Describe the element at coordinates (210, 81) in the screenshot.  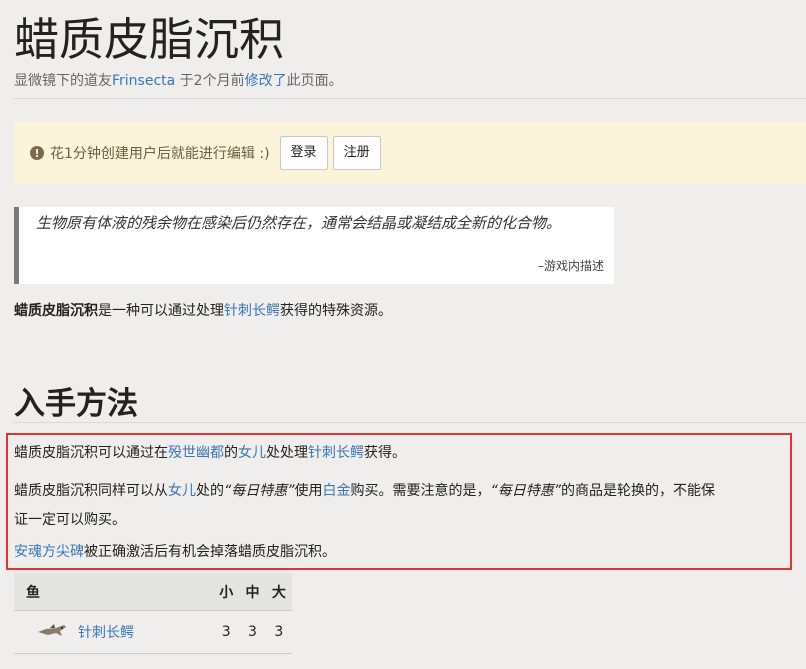
I see `meta-middle: 于2个月前` at that location.